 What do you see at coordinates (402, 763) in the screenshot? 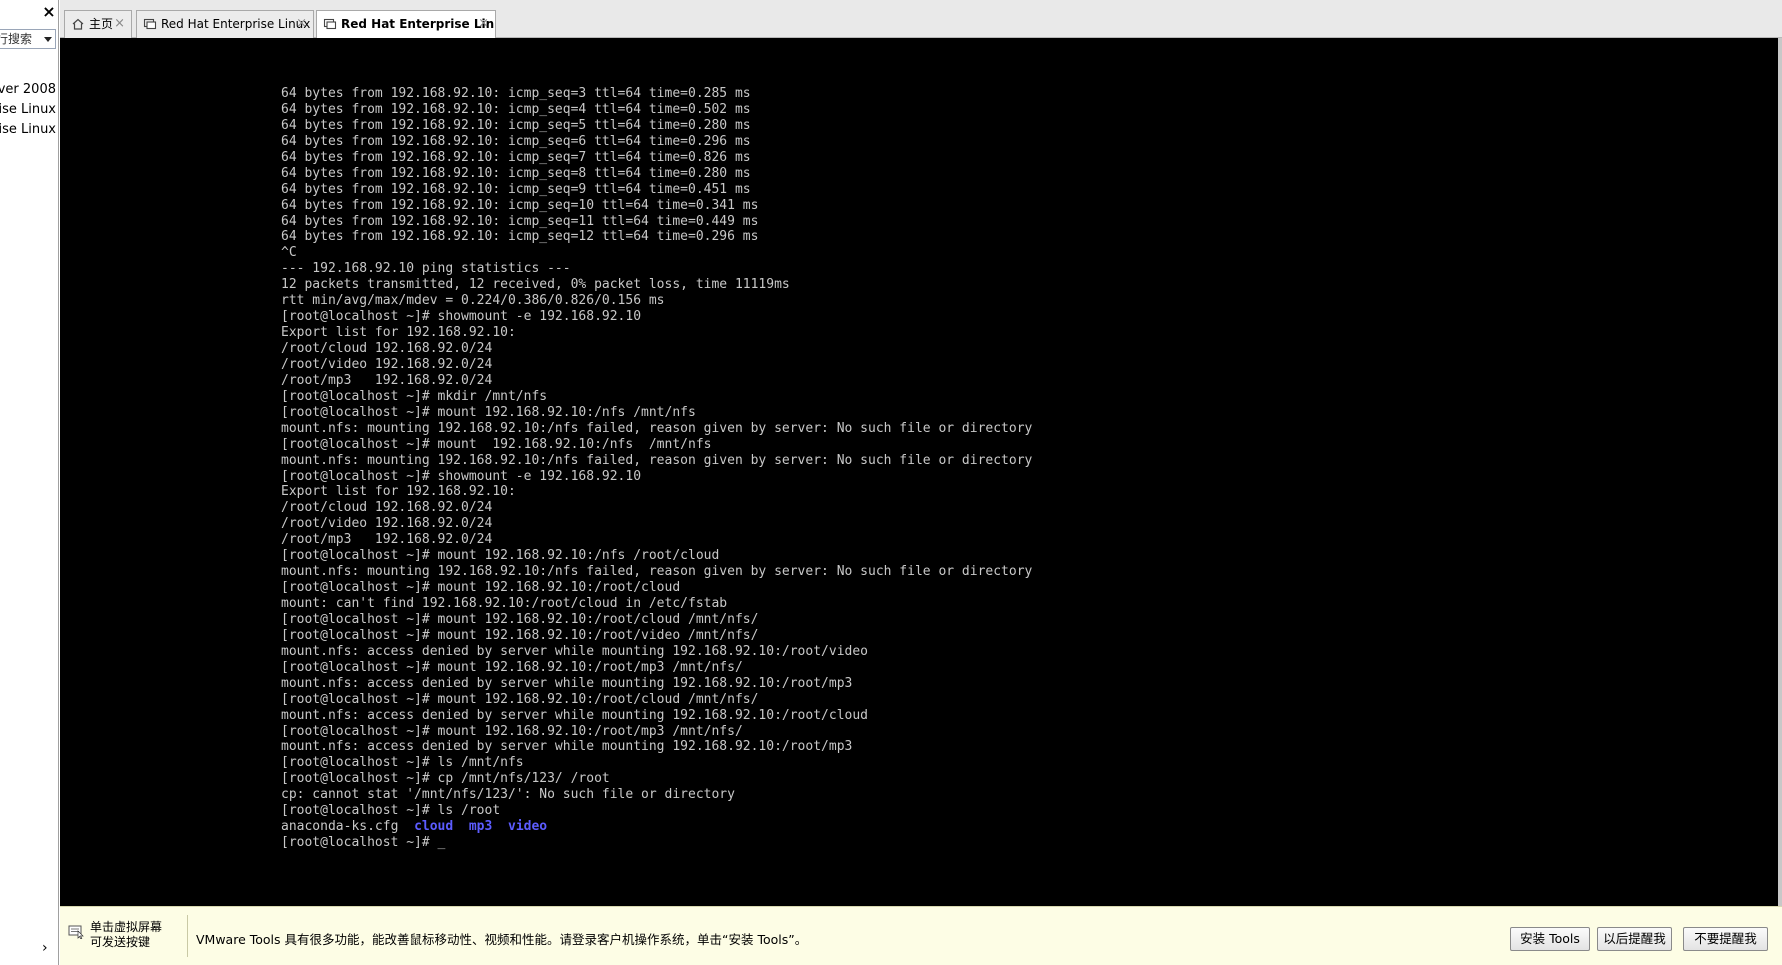
I see `terminal-line: [root@localhost ~]# ls /mnt/nfs` at bounding box center [402, 763].